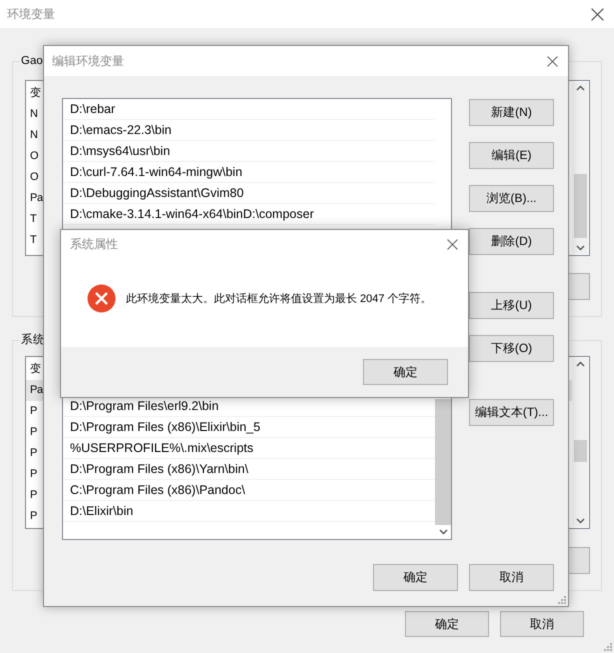 The height and width of the screenshot is (653, 614). I want to click on path-item: C:\Program Files (x86)\Pandoc\, so click(249, 490).